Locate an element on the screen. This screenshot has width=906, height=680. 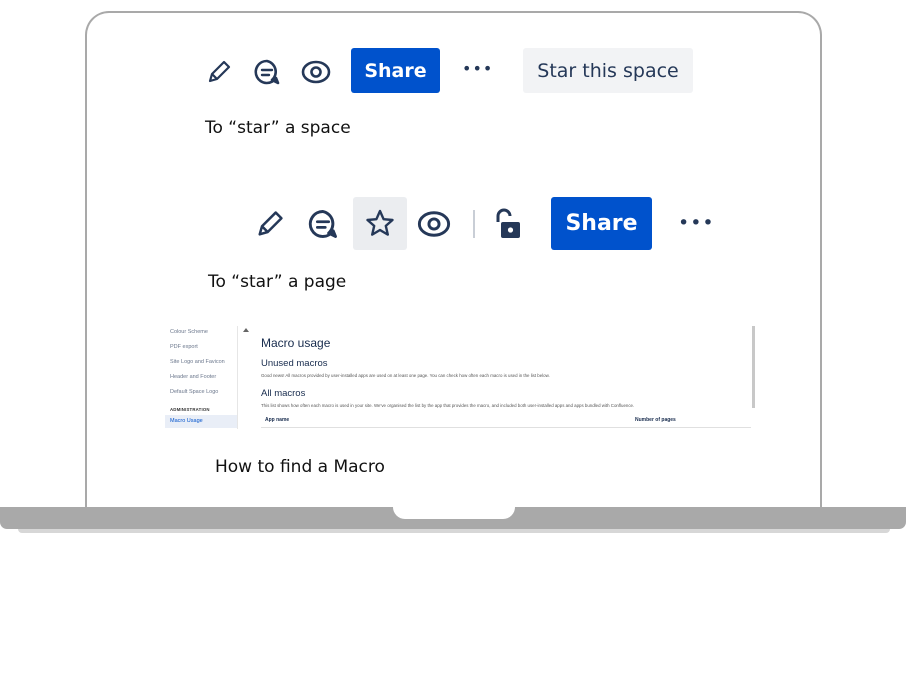
page-title: Macro usage is located at coordinates (296, 343).